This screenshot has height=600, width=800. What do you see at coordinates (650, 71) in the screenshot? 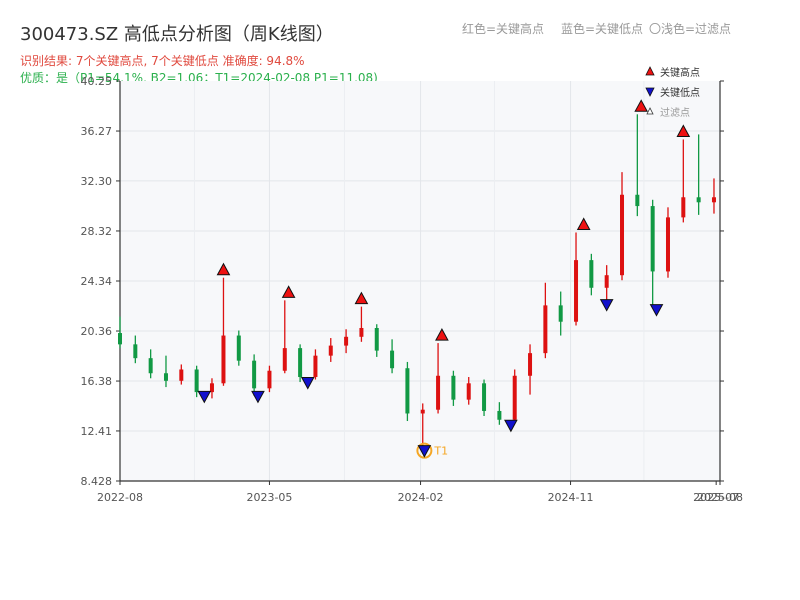
I see `legend-high-icon` at bounding box center [650, 71].